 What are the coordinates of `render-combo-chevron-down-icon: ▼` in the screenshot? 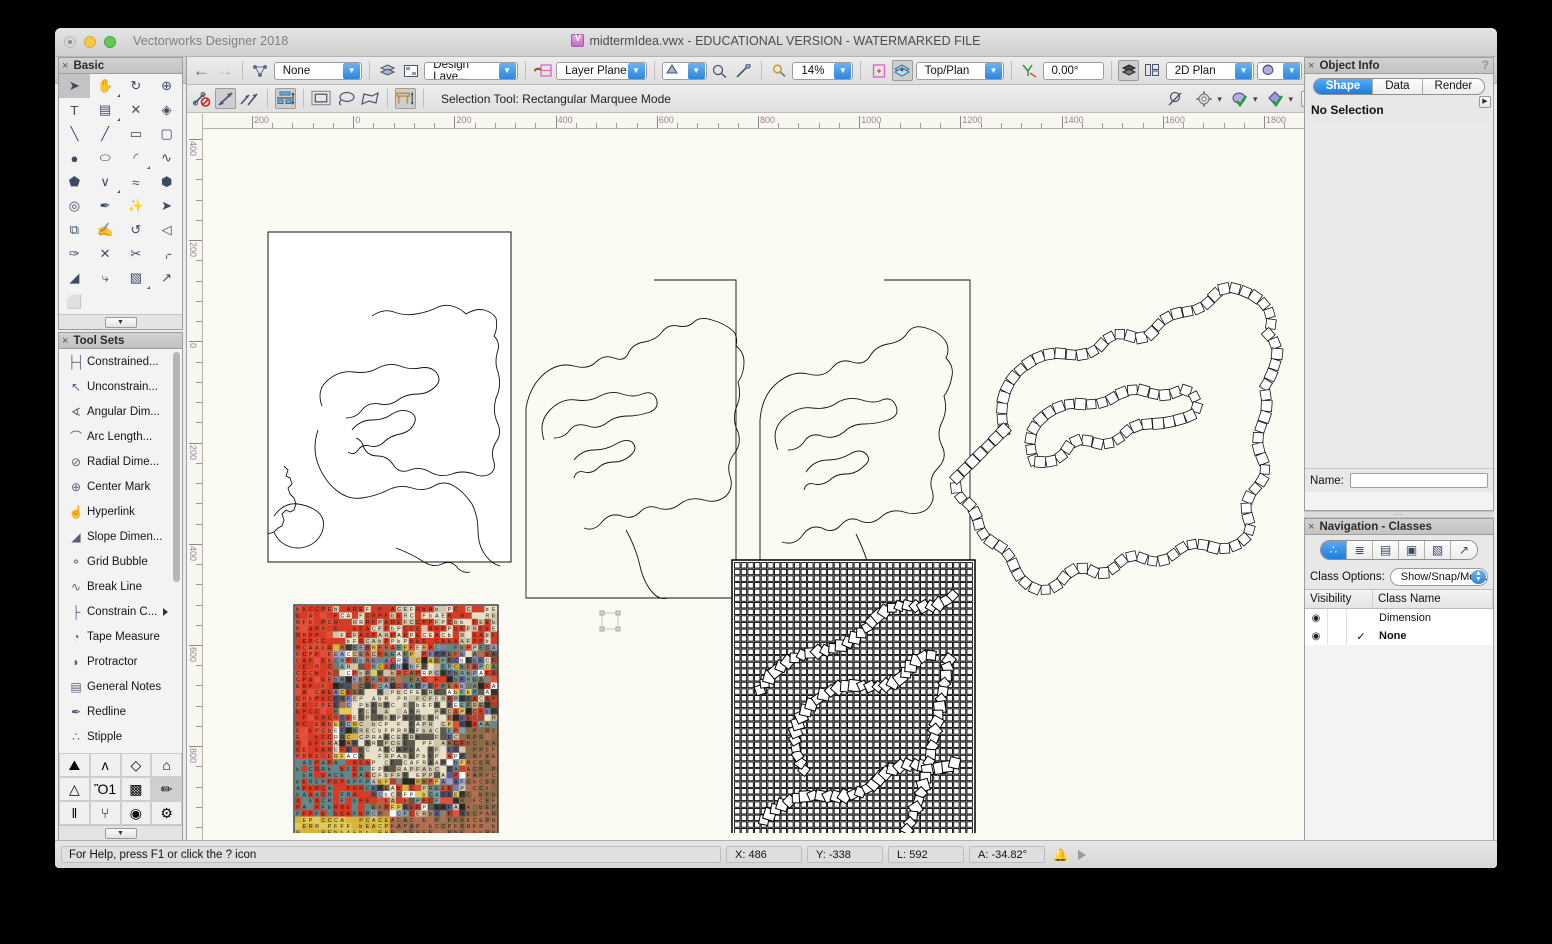 It's located at (1244, 70).